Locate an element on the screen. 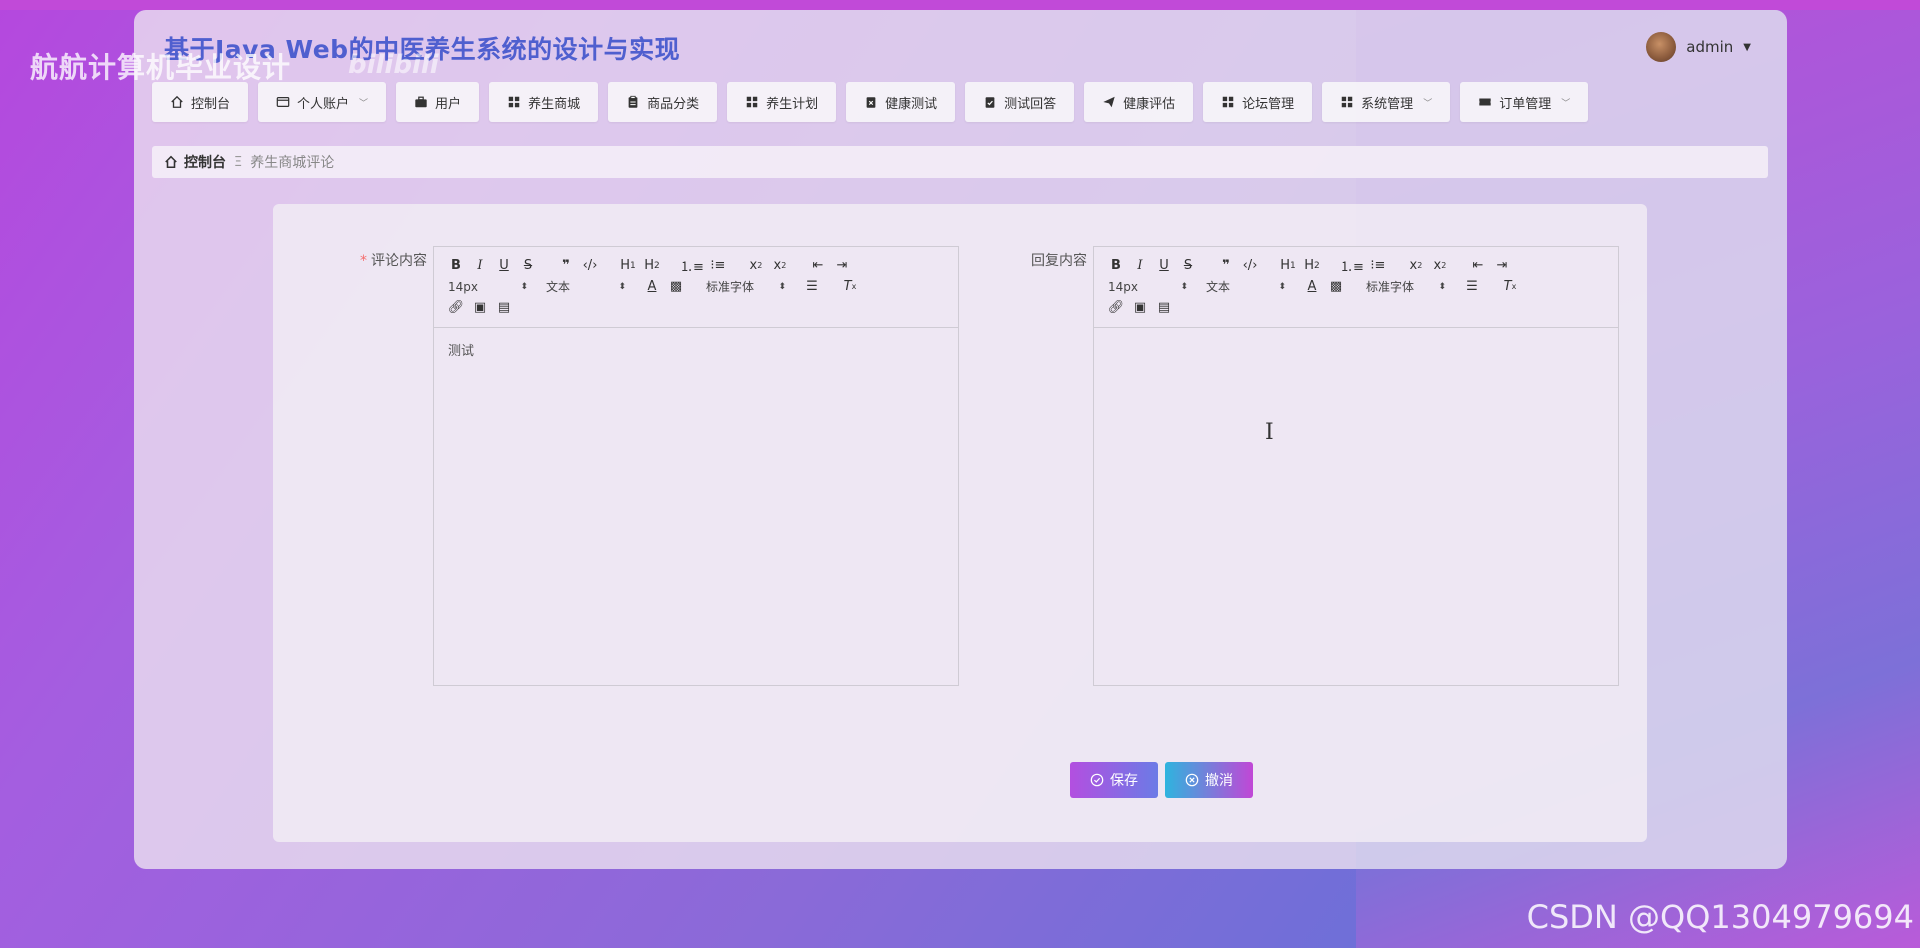  reply-label: 回复内容 is located at coordinates (1059, 261).